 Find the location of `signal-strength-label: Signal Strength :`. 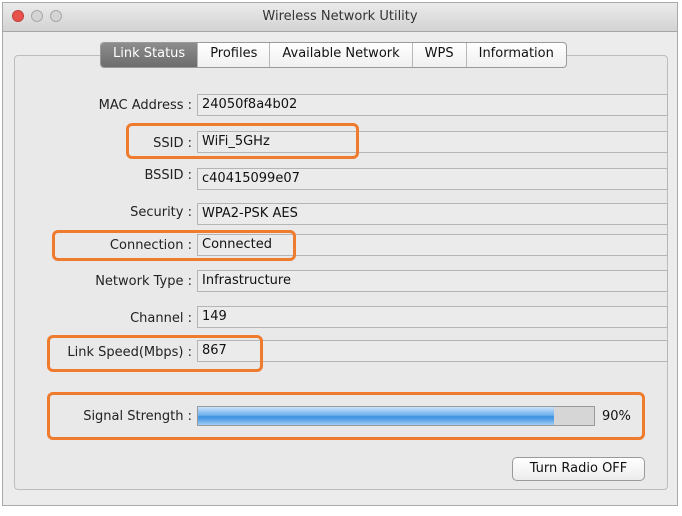

signal-strength-label: Signal Strength : is located at coordinates (137, 416).